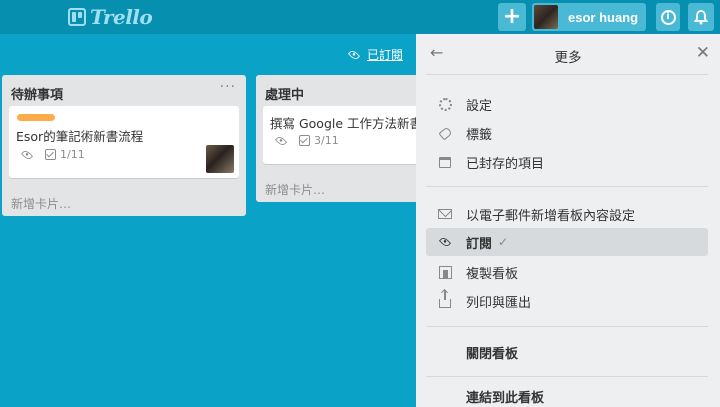 The width and height of the screenshot is (720, 407). Describe the element at coordinates (551, 216) in the screenshot. I see `menu-item-label: 以電子郵件新增看板內容設定` at that location.